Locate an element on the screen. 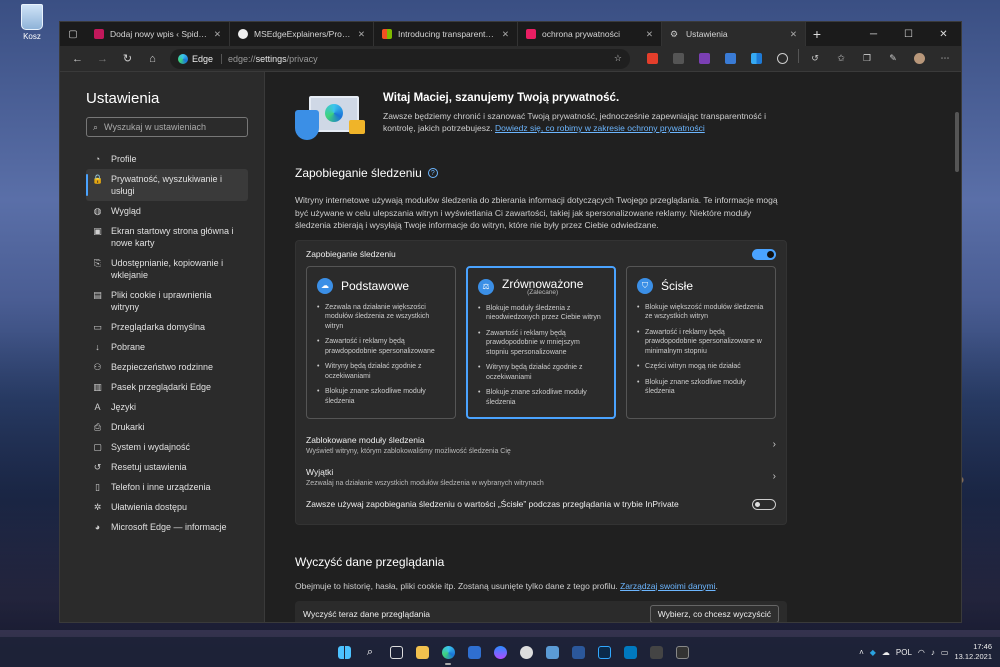 Image resolution: width=1000 pixels, height=667 pixels. sidebar-item-accessibility: ✲ Ułatwienia dostępu is located at coordinates (167, 507).